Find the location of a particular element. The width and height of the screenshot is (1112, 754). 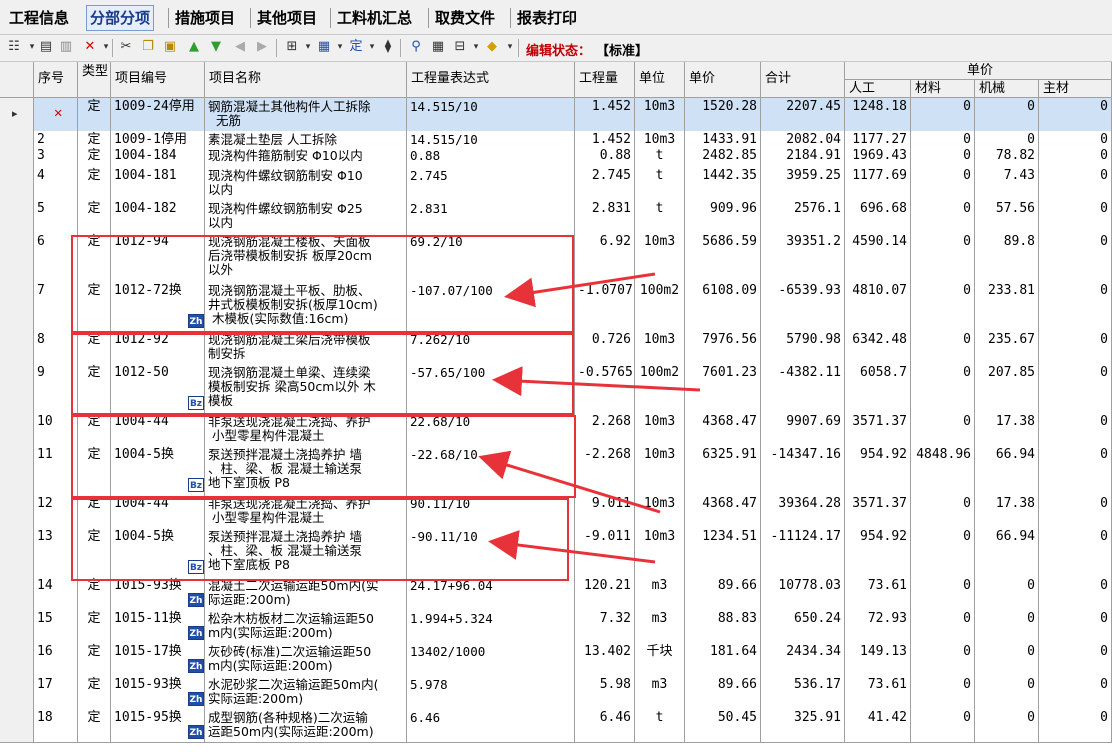

header-seq: 序号 is located at coordinates (56, 80).